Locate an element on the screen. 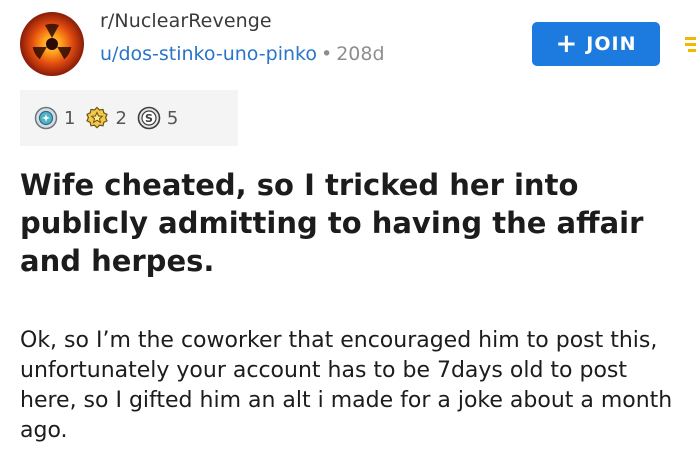 This screenshot has width=696, height=473. join-button: + JOIN is located at coordinates (596, 44).